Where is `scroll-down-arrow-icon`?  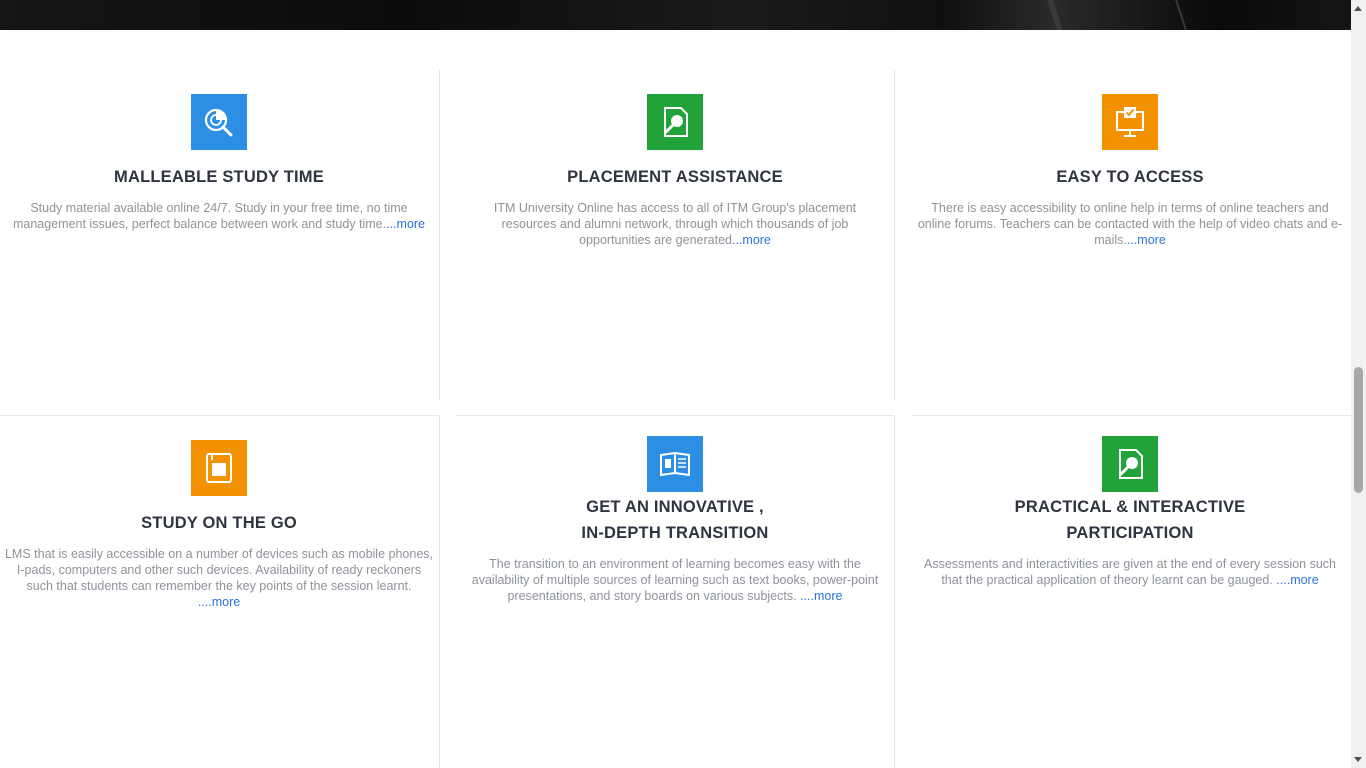 scroll-down-arrow-icon is located at coordinates (1358, 759).